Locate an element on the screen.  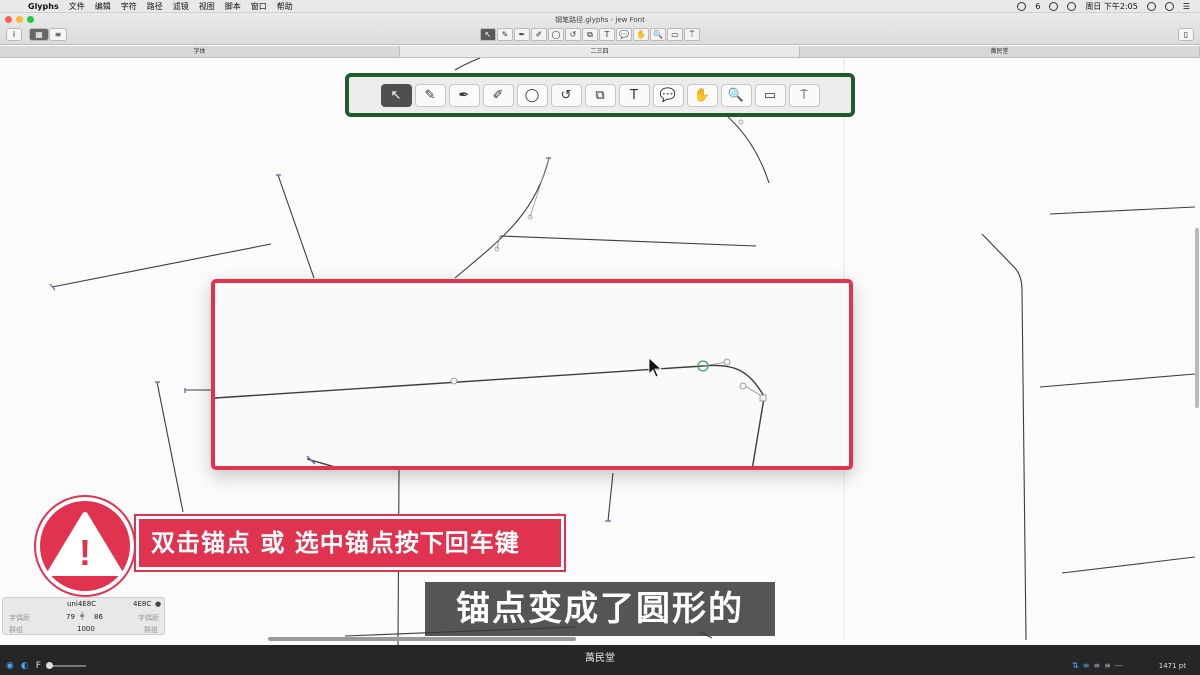
group-label-left: 群组 is located at coordinates (16, 630).